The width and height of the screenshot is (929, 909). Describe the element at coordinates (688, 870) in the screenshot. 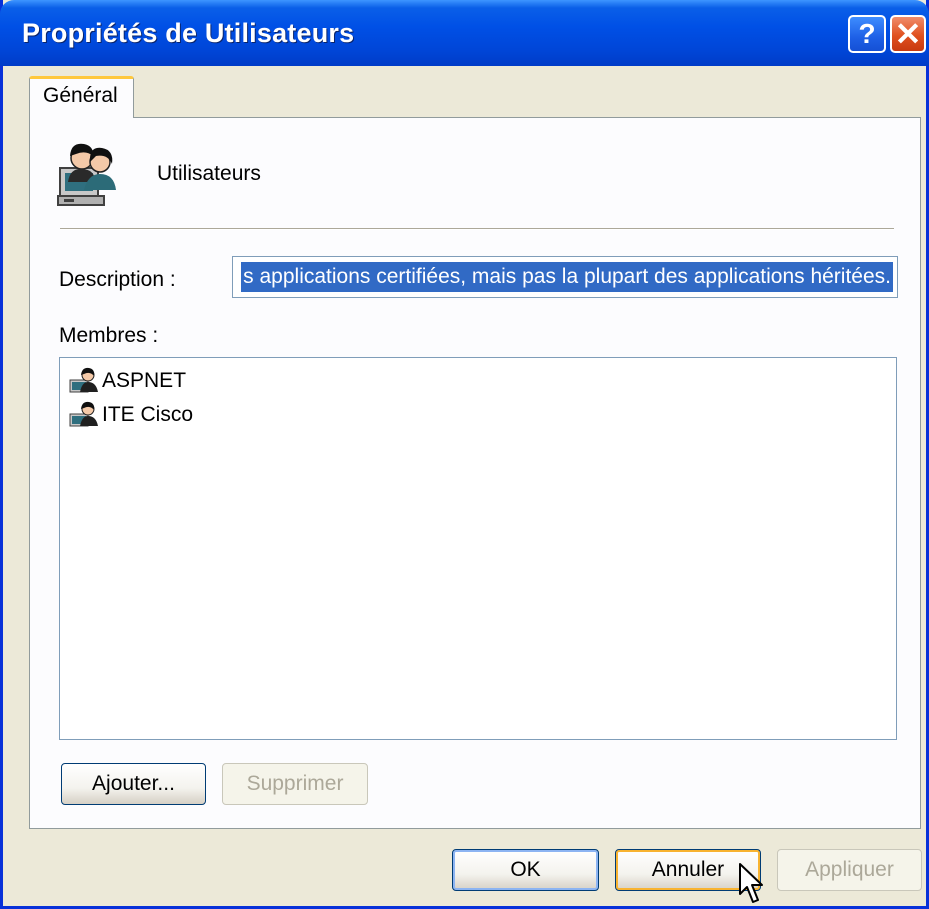

I see `cancel-button: Annuler` at that location.